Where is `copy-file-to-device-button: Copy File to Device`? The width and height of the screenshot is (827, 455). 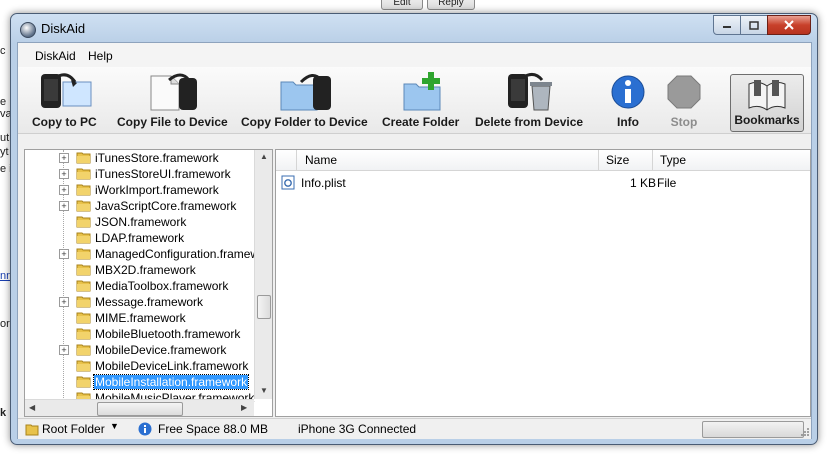 copy-file-to-device-button: Copy File to Device is located at coordinates (172, 100).